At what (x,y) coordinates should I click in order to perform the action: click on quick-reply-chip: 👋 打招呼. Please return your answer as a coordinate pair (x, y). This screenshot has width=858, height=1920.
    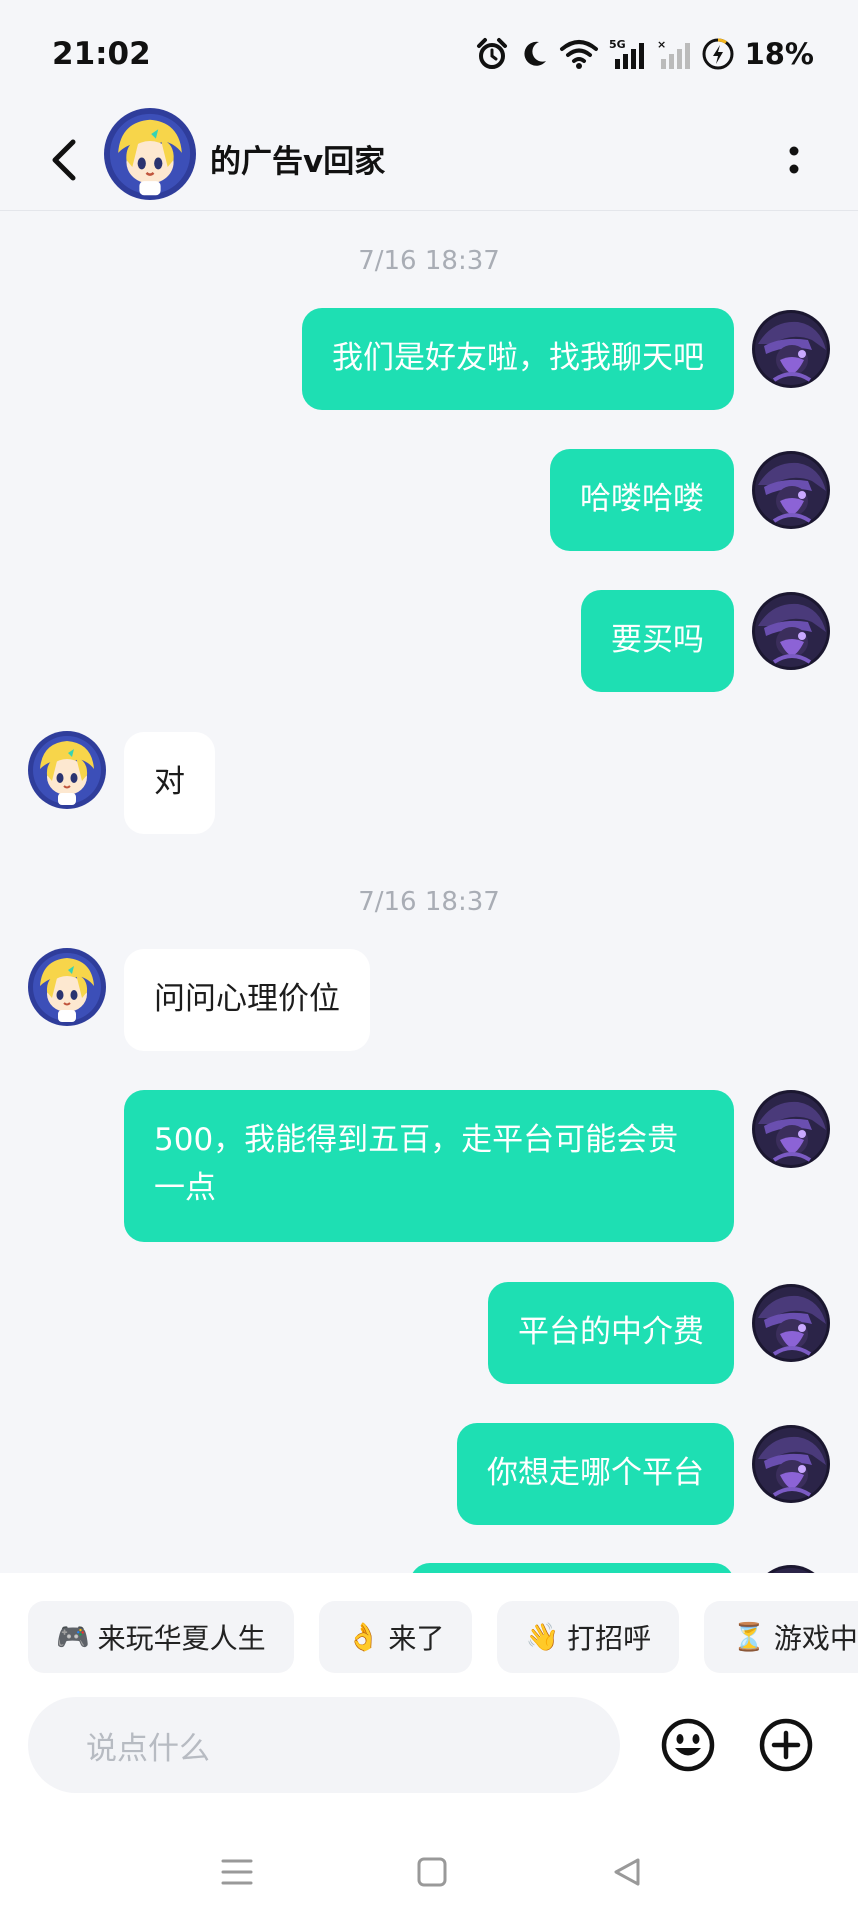
    Looking at the image, I should click on (588, 1637).